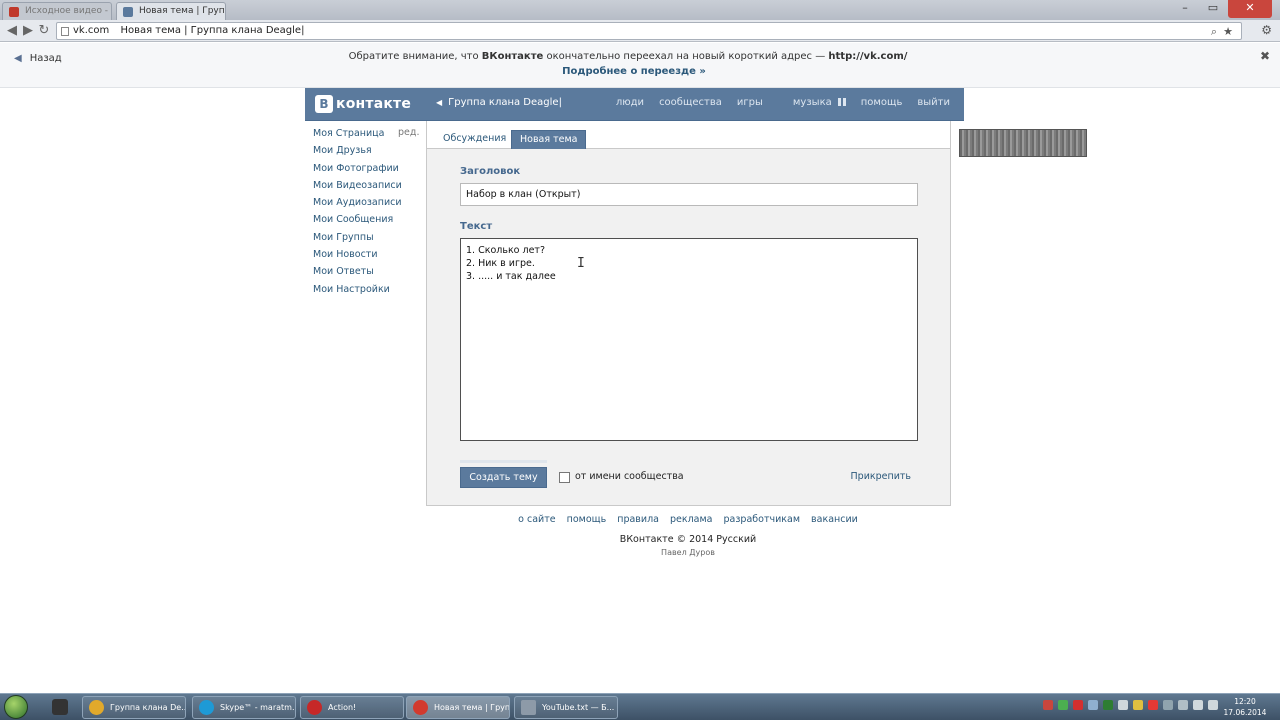 This screenshot has width=1280, height=720. What do you see at coordinates (640, 552) in the screenshot?
I see `footer-author-link: Павел Дуров` at bounding box center [640, 552].